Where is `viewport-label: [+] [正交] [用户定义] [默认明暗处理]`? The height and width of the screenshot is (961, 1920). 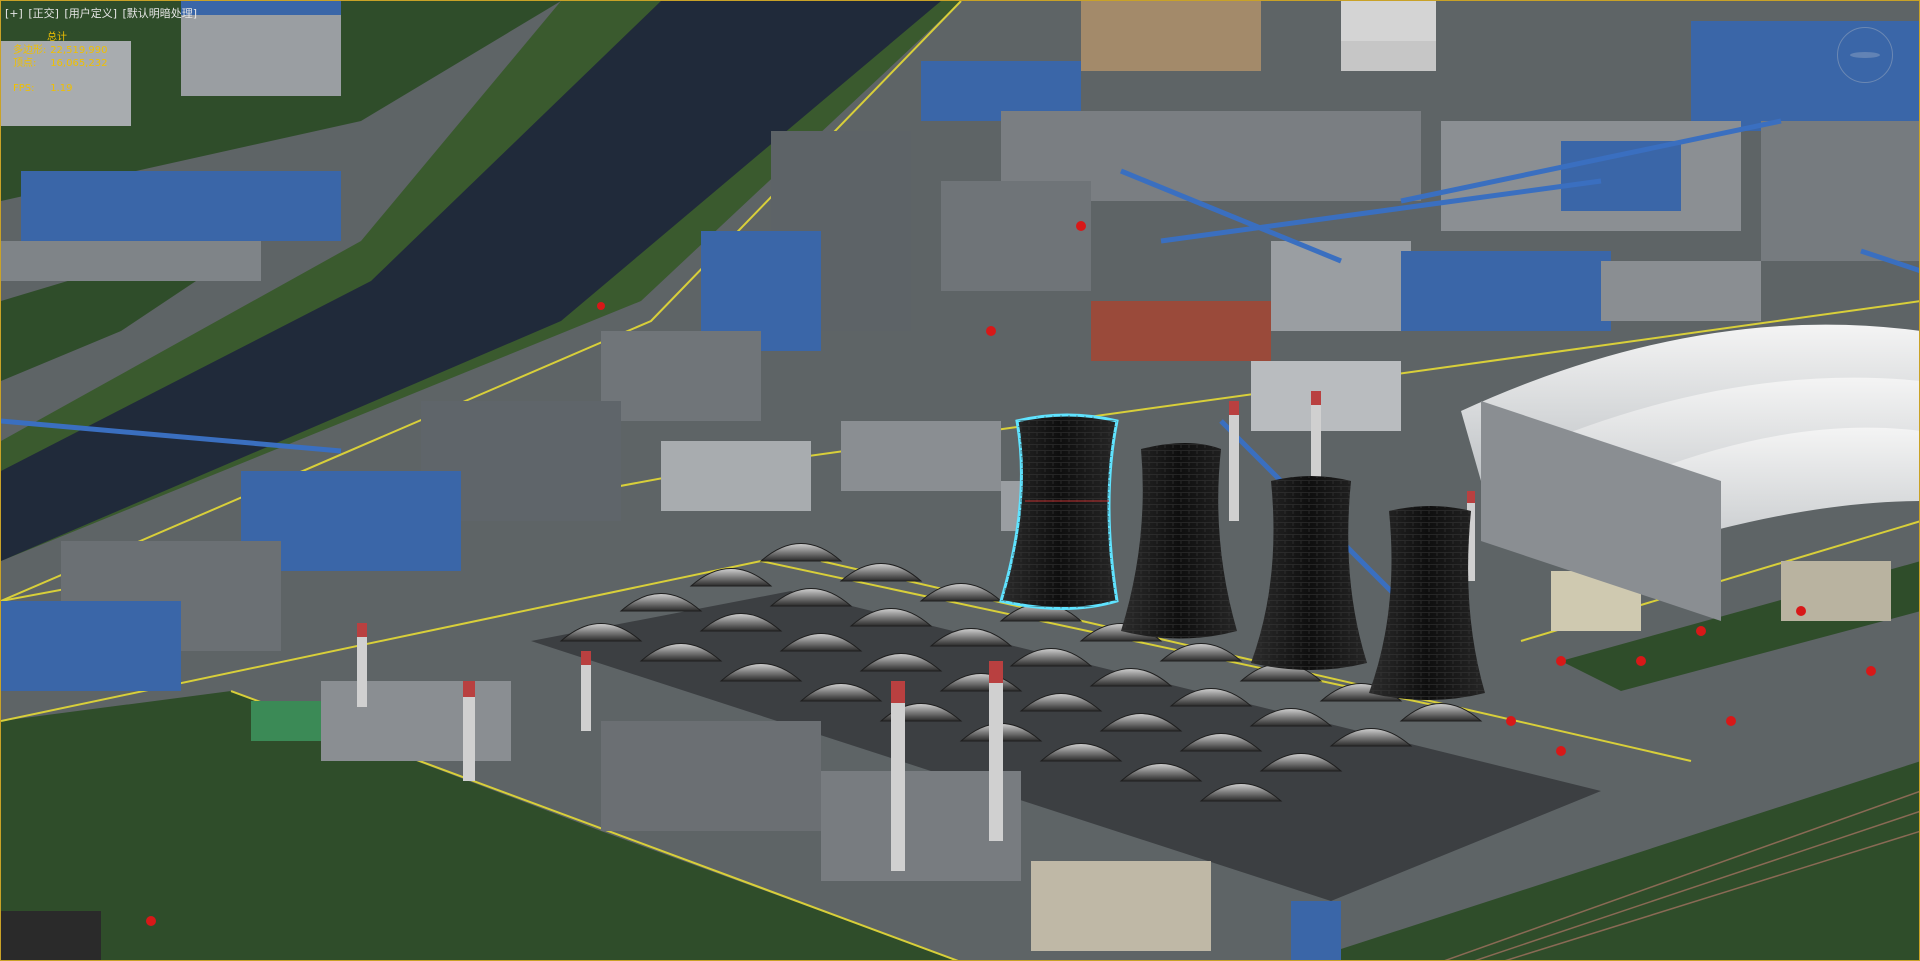
viewport-label: [+] [正交] [用户定义] [默认明暗处理] is located at coordinates (102, 13).